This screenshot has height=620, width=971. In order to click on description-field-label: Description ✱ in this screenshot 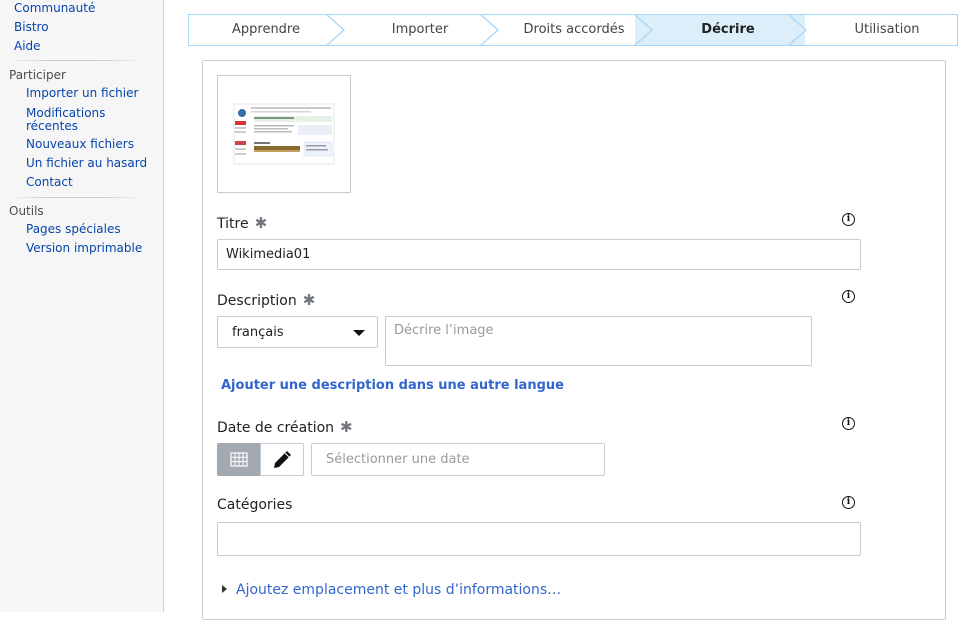, I will do `click(266, 300)`.